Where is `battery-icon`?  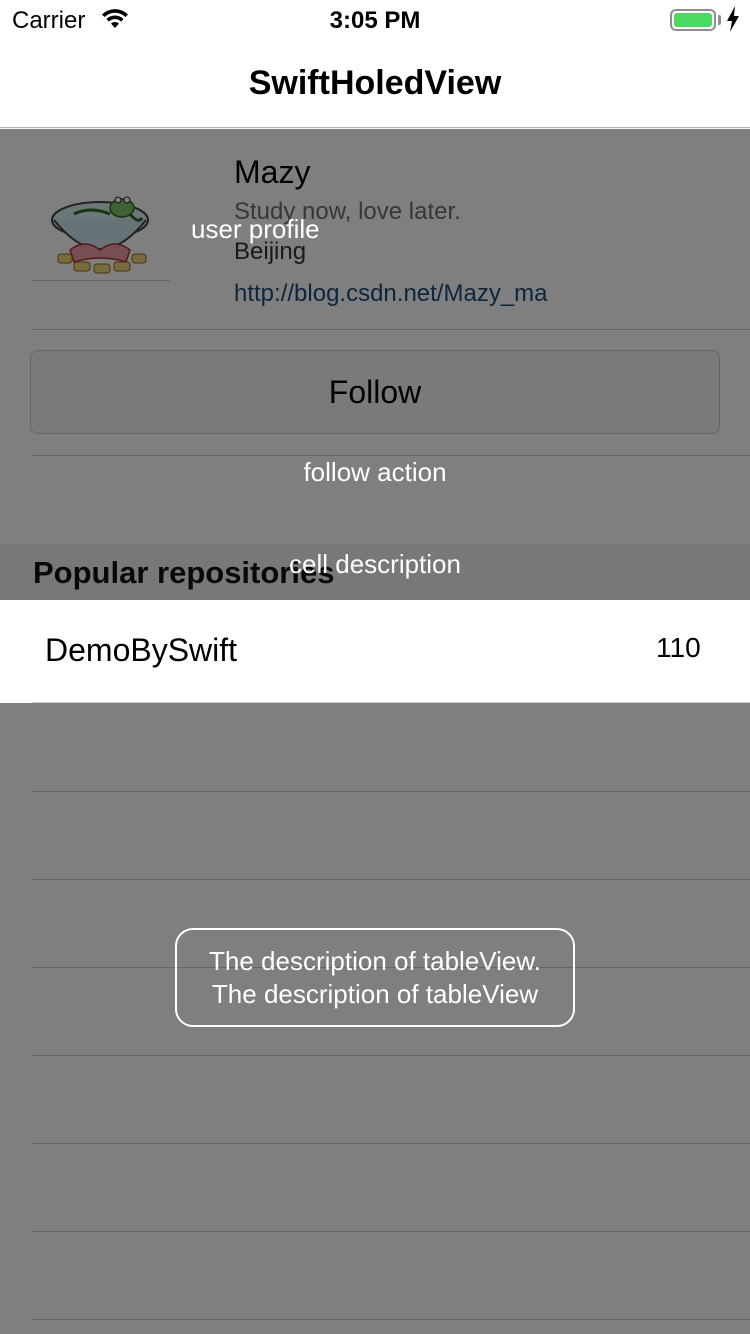
battery-icon is located at coordinates (693, 20).